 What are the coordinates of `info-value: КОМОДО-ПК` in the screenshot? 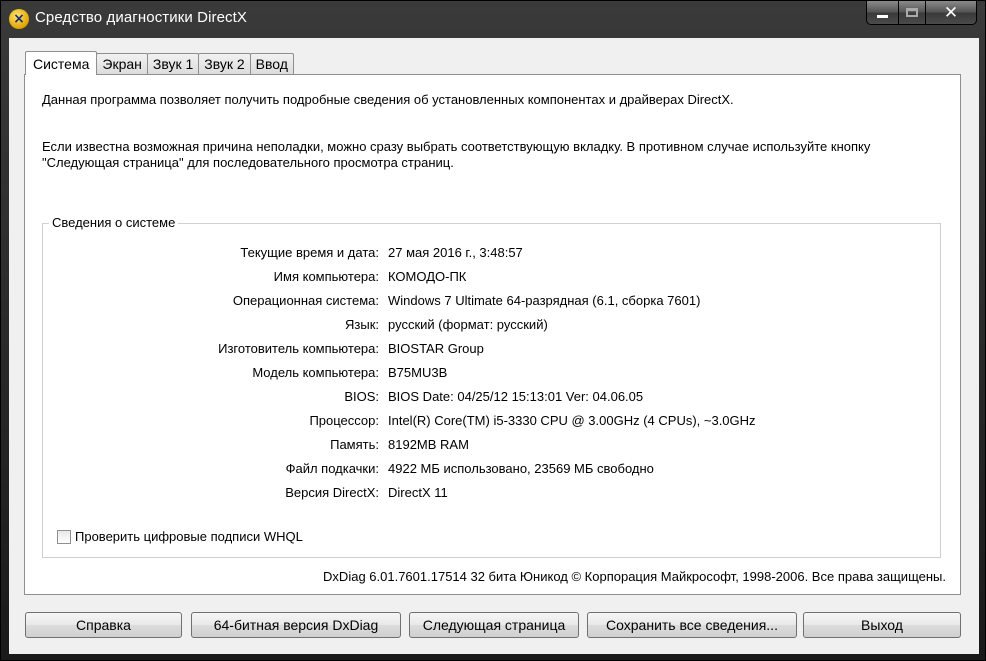 It's located at (427, 276).